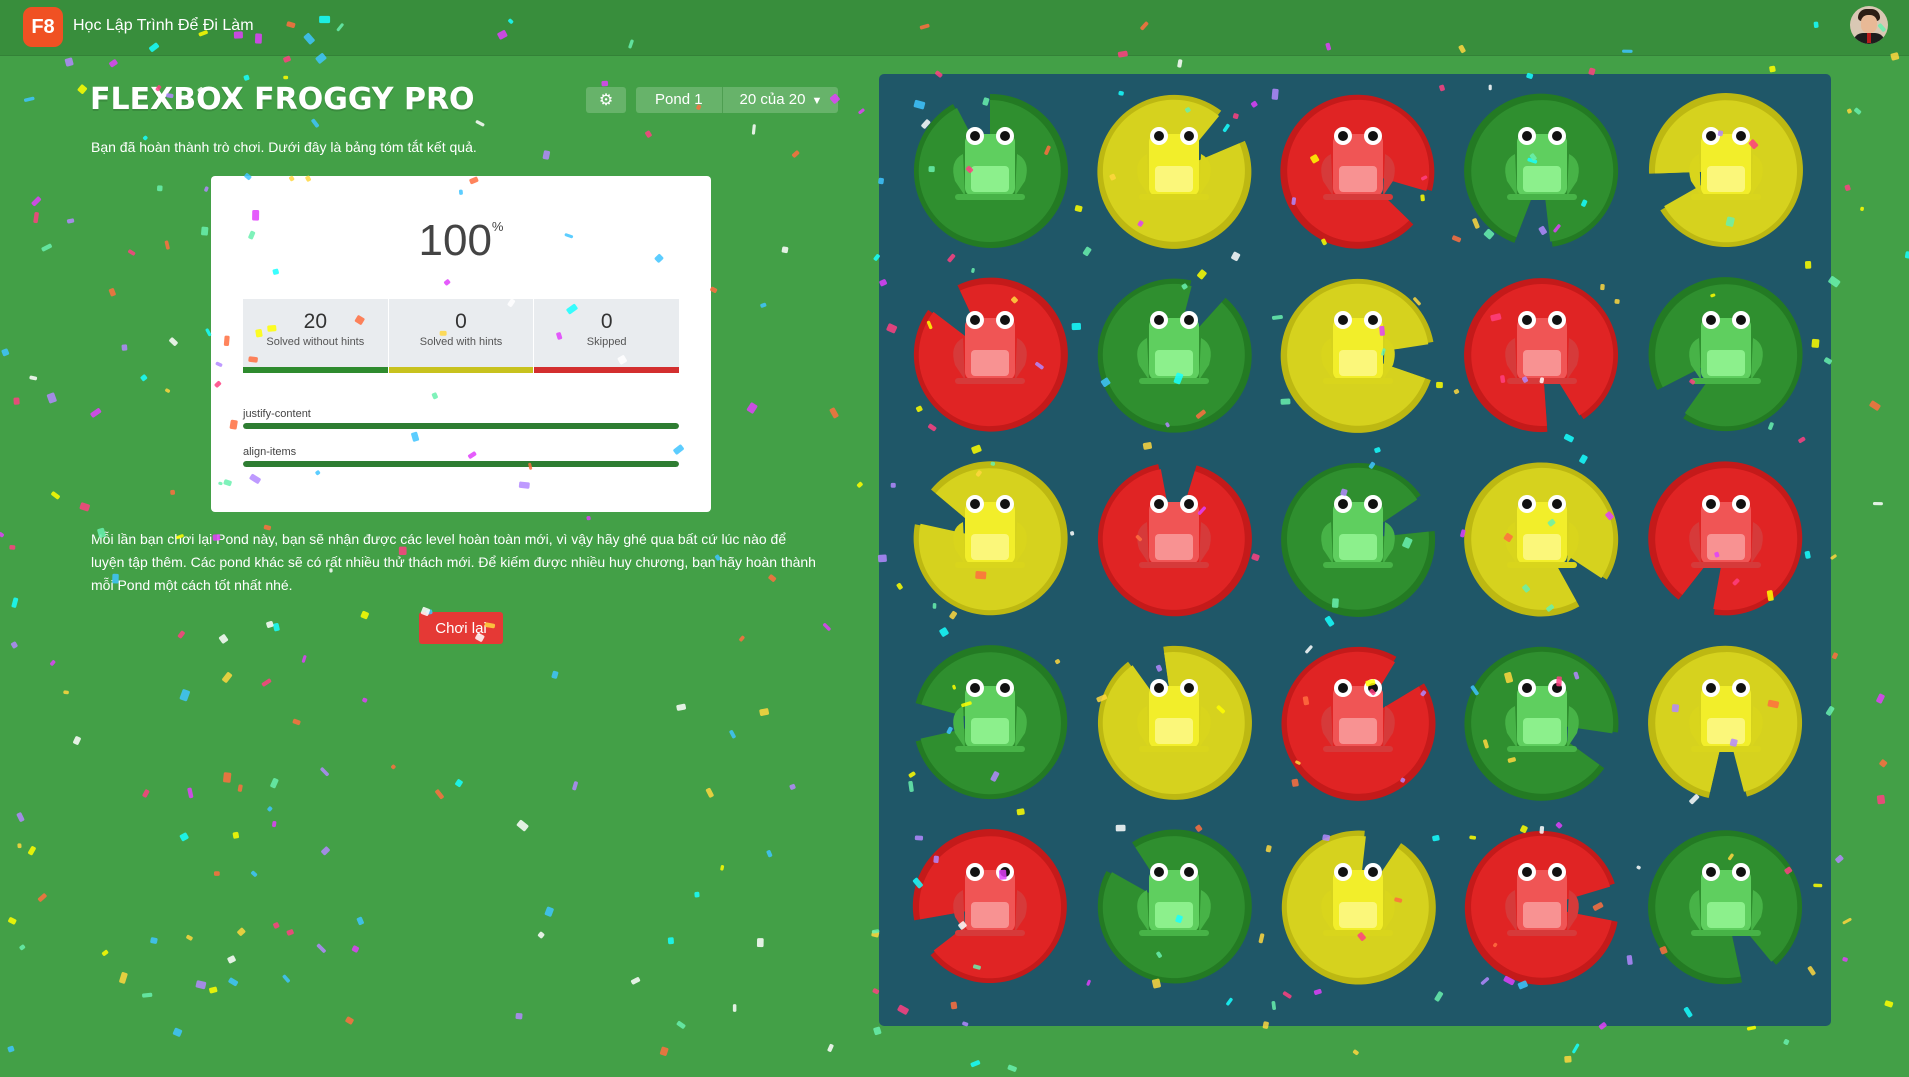 The height and width of the screenshot is (1077, 1909). I want to click on site-title: Học Lập Trình Để Đi Làm, so click(163, 26).